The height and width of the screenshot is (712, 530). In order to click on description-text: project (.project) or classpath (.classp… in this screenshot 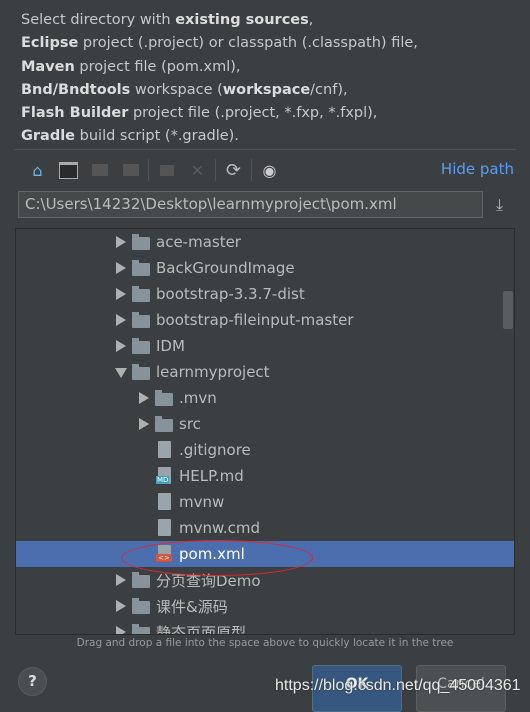, I will do `click(248, 43)`.